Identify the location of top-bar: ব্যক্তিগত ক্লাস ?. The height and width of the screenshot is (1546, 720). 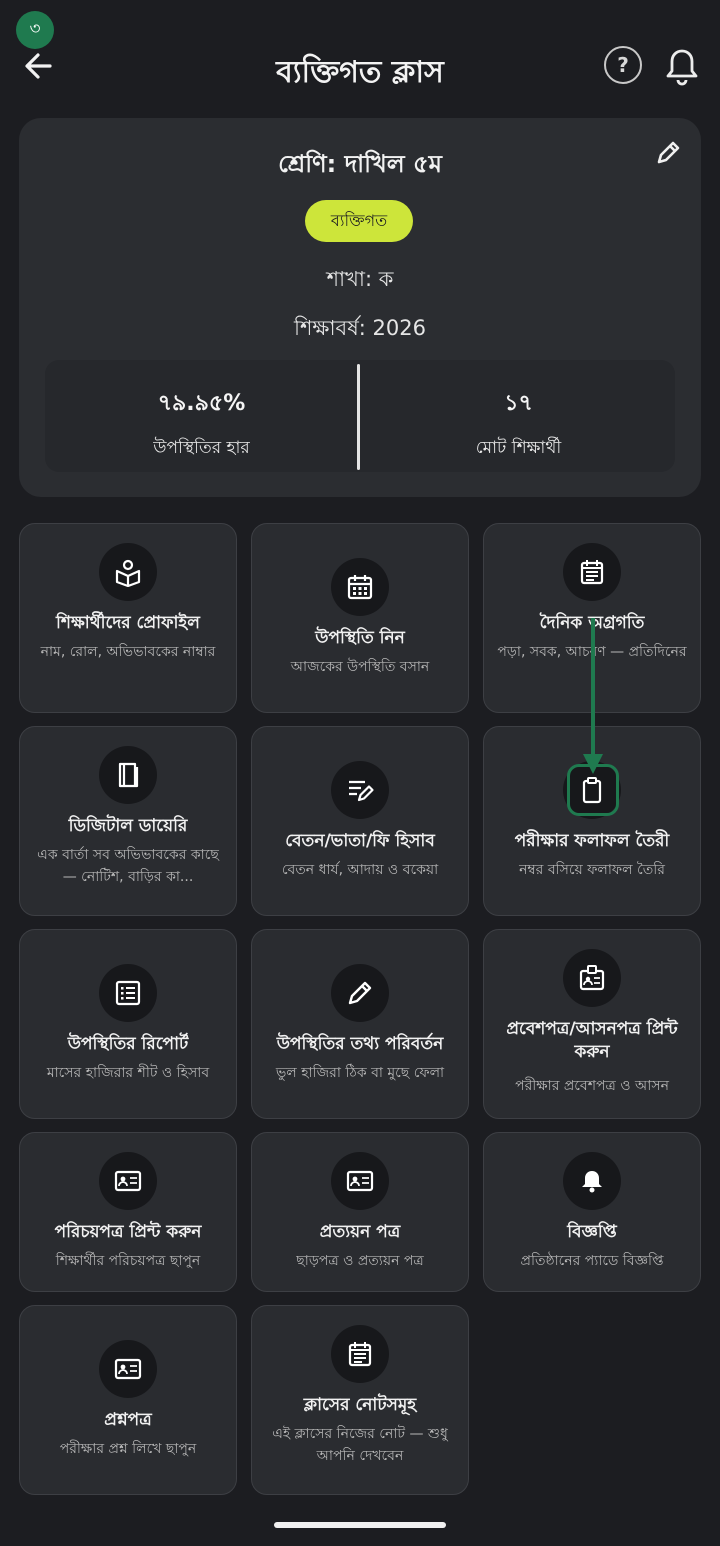
(360, 66).